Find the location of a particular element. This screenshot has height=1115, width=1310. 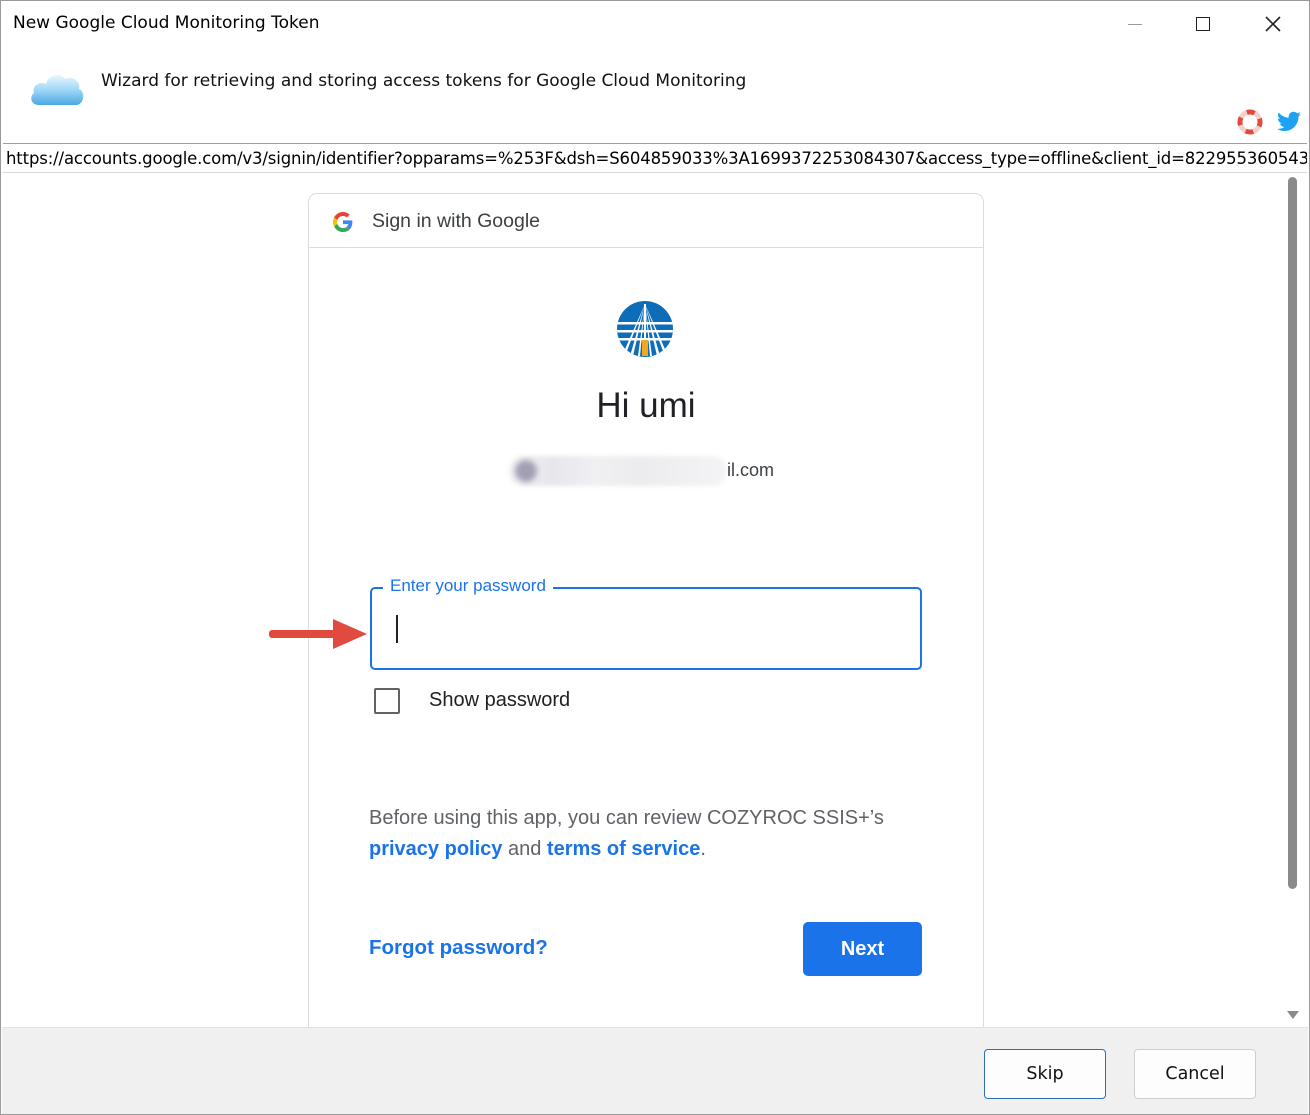

wizard-footer: Skip Cancel is located at coordinates (655, 1070).